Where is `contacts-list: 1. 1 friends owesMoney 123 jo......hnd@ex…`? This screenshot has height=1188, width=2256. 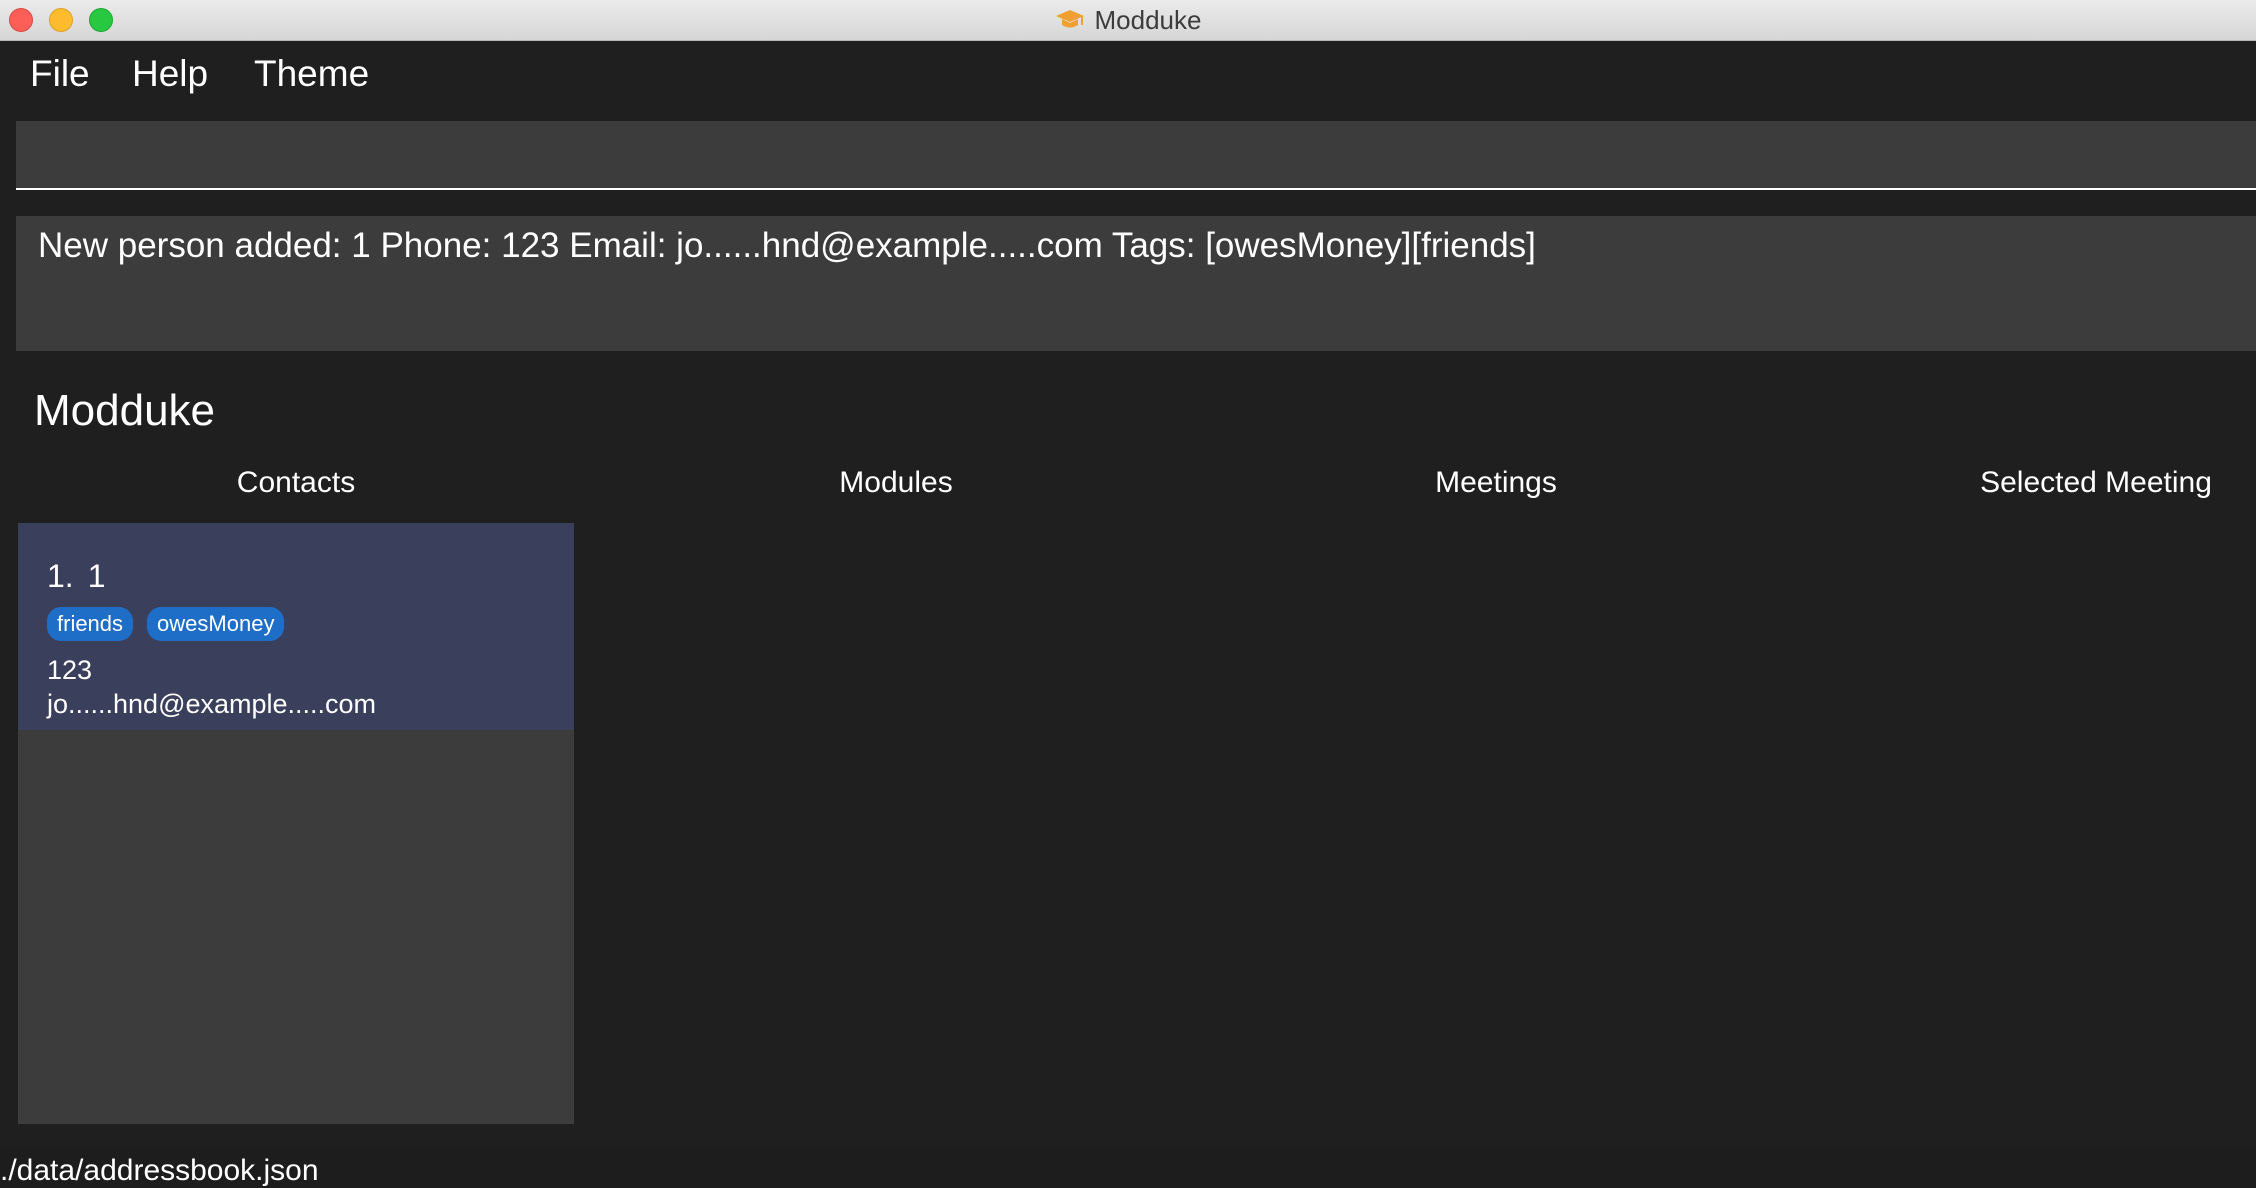
contacts-list: 1. 1 friends owesMoney 123 jo......hnd@ex… is located at coordinates (296, 823).